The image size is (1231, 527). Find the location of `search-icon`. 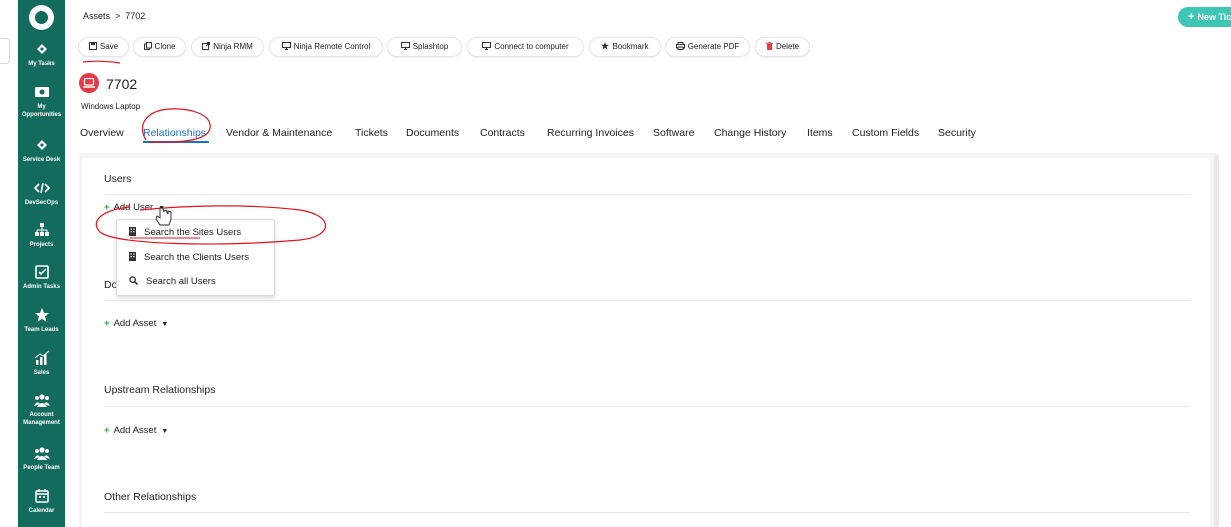

search-icon is located at coordinates (134, 281).